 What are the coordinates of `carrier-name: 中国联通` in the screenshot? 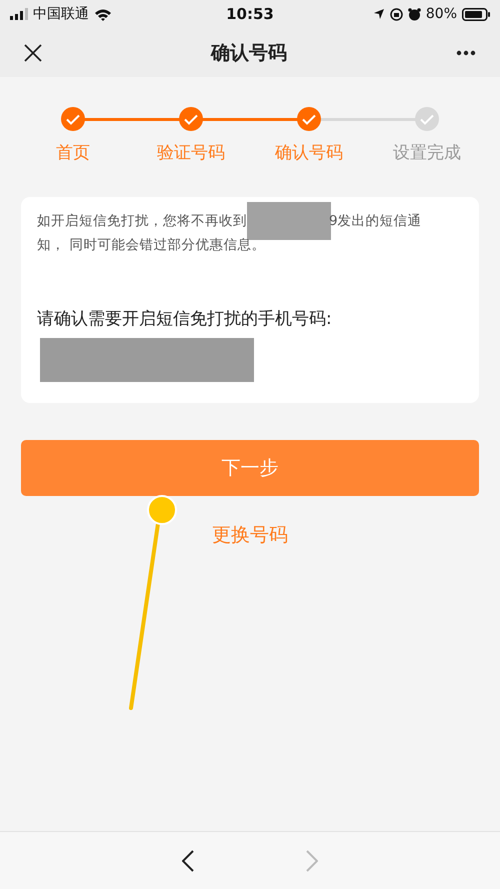 It's located at (61, 14).